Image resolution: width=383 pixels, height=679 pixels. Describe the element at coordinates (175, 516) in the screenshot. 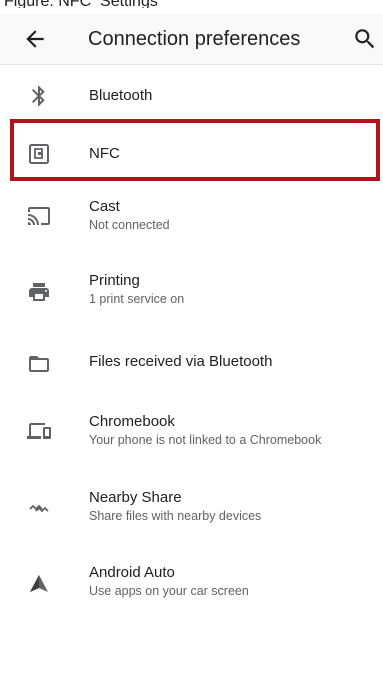

I see `item-summary-nearby-share: Share files with nearby devices` at that location.